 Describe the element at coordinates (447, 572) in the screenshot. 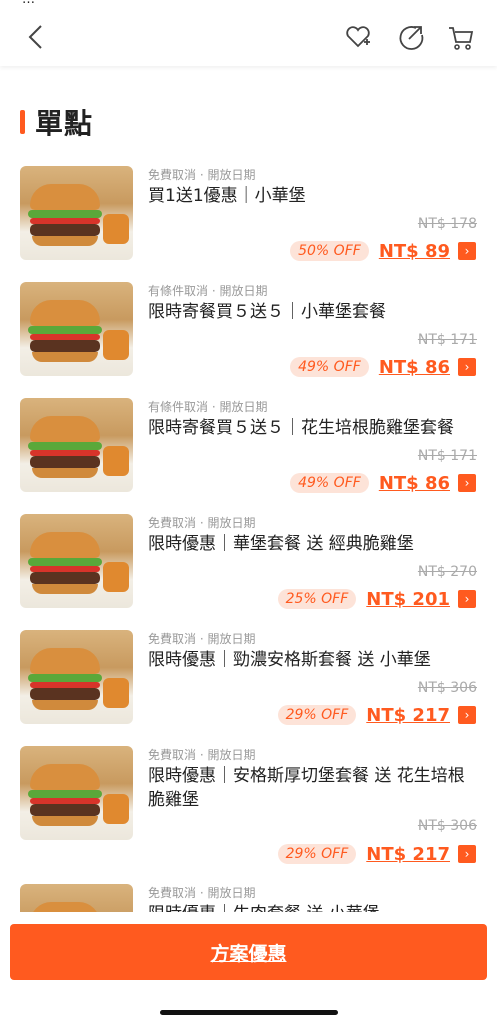

I see `item-original-price: NT$ 270` at that location.